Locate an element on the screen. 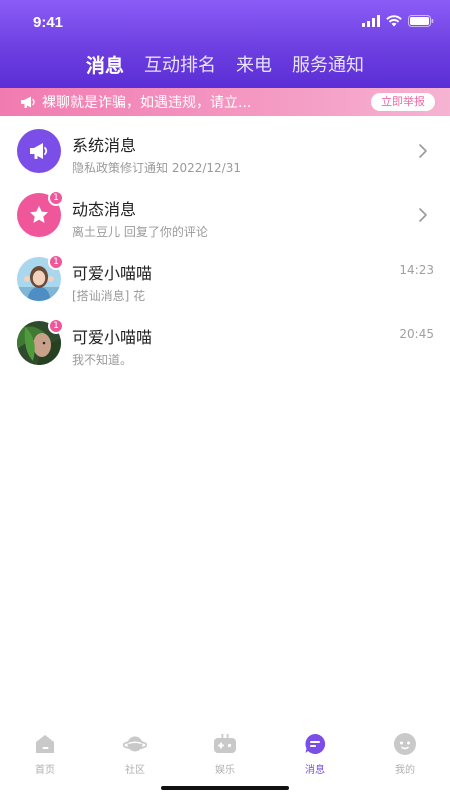 The image size is (450, 800). tabbar-label: 娱乐 is located at coordinates (225, 770).